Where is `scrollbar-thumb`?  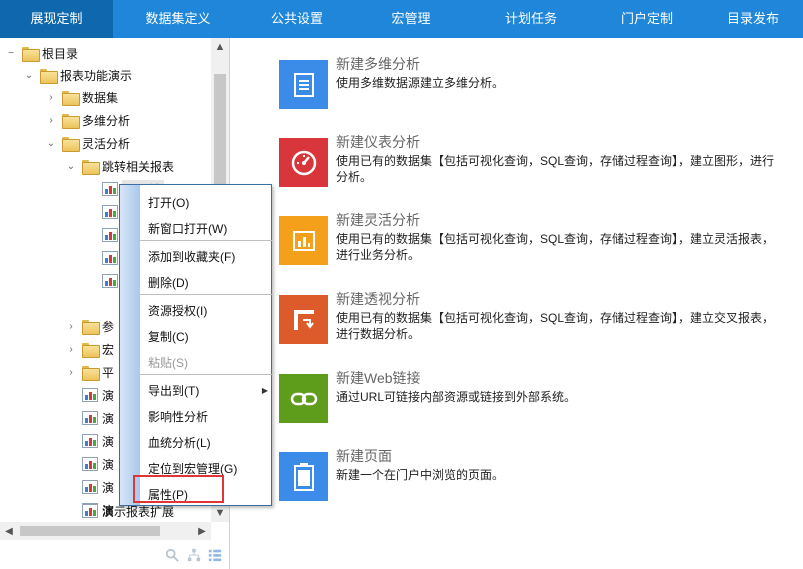
scrollbar-thumb is located at coordinates (90, 531).